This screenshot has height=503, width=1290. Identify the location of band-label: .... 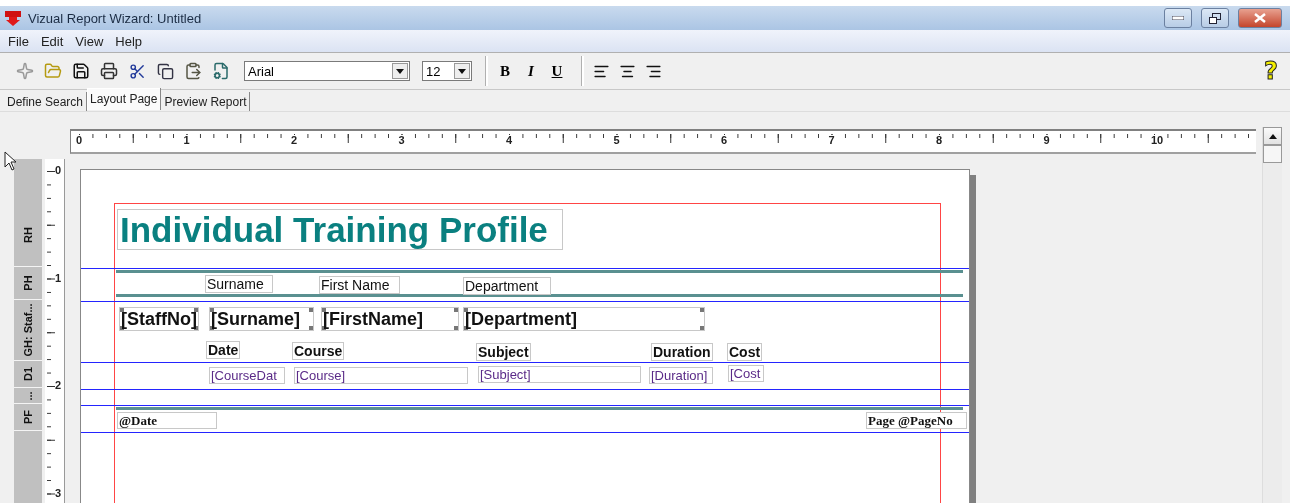
(28, 395).